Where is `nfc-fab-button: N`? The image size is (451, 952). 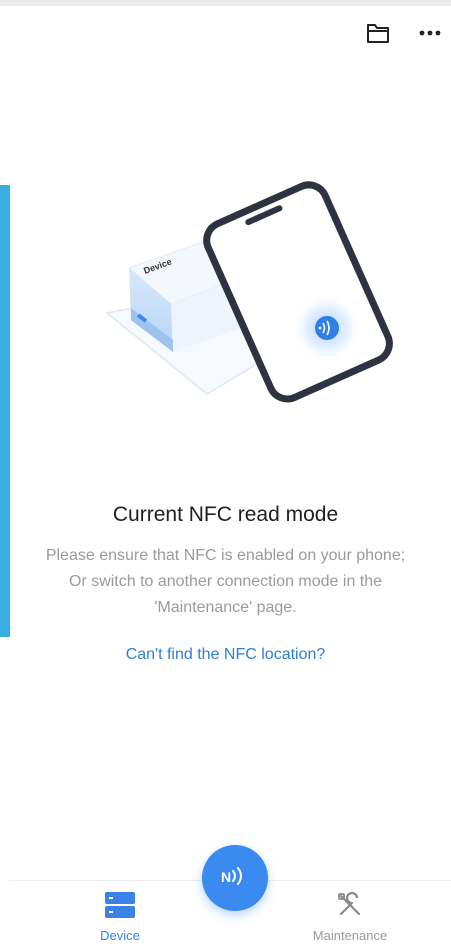 nfc-fab-button: N is located at coordinates (235, 878).